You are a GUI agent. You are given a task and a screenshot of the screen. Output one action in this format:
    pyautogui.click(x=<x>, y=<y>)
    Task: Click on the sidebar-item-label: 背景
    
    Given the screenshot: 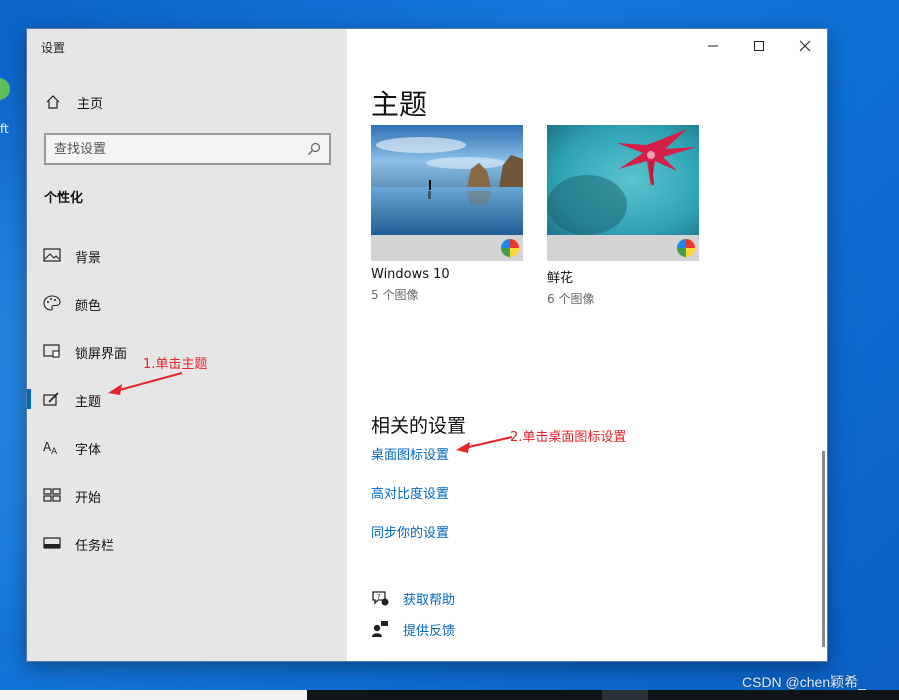 What is the action you would take?
    pyautogui.click(x=88, y=258)
    